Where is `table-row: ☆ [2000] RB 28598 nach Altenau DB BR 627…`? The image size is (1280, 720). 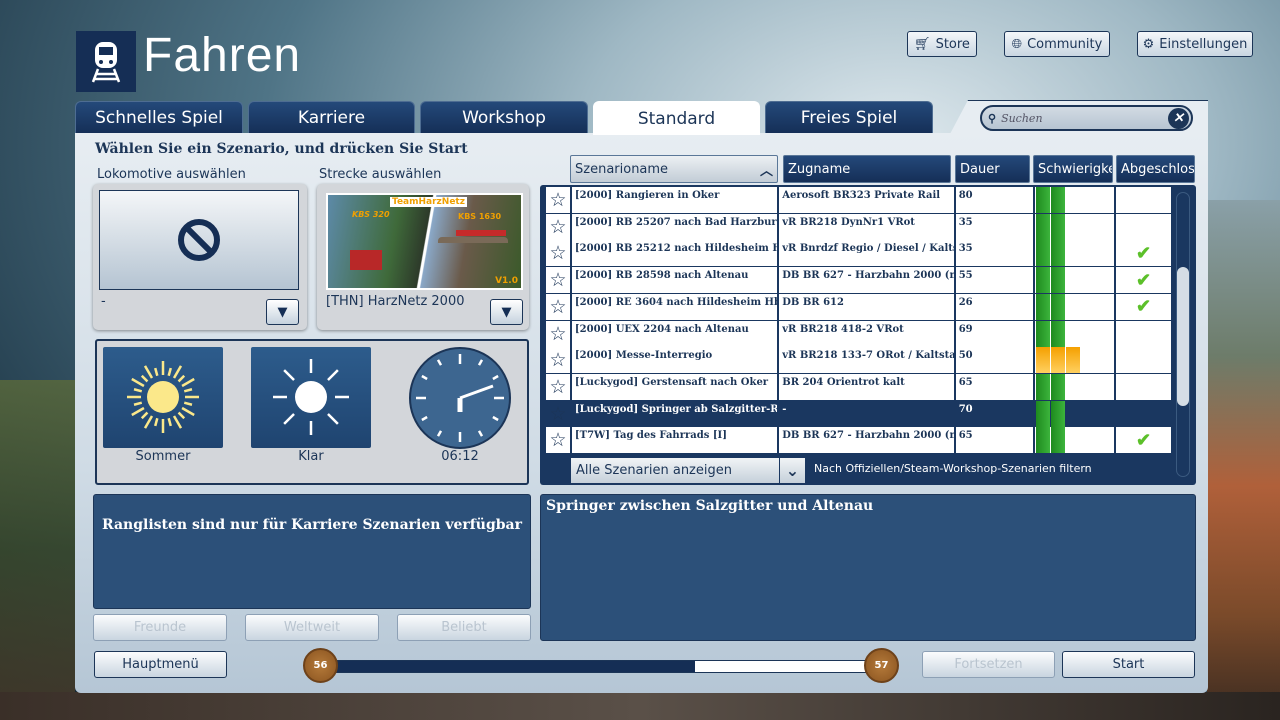 table-row: ☆ [2000] RB 28598 nach Altenau DB BR 627… is located at coordinates (859, 280).